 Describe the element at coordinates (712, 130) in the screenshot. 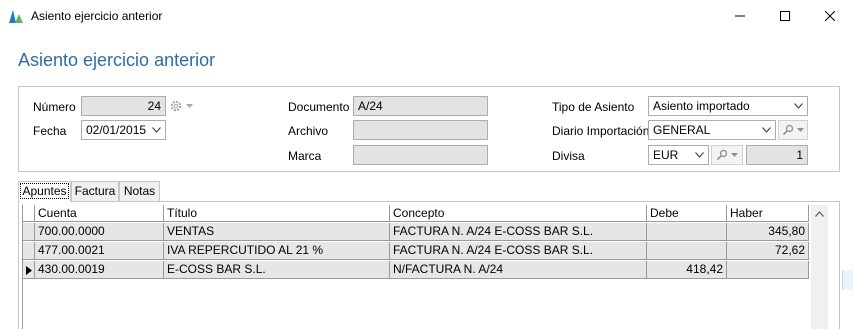

I see `diario-importacion-select: GENERAL` at that location.